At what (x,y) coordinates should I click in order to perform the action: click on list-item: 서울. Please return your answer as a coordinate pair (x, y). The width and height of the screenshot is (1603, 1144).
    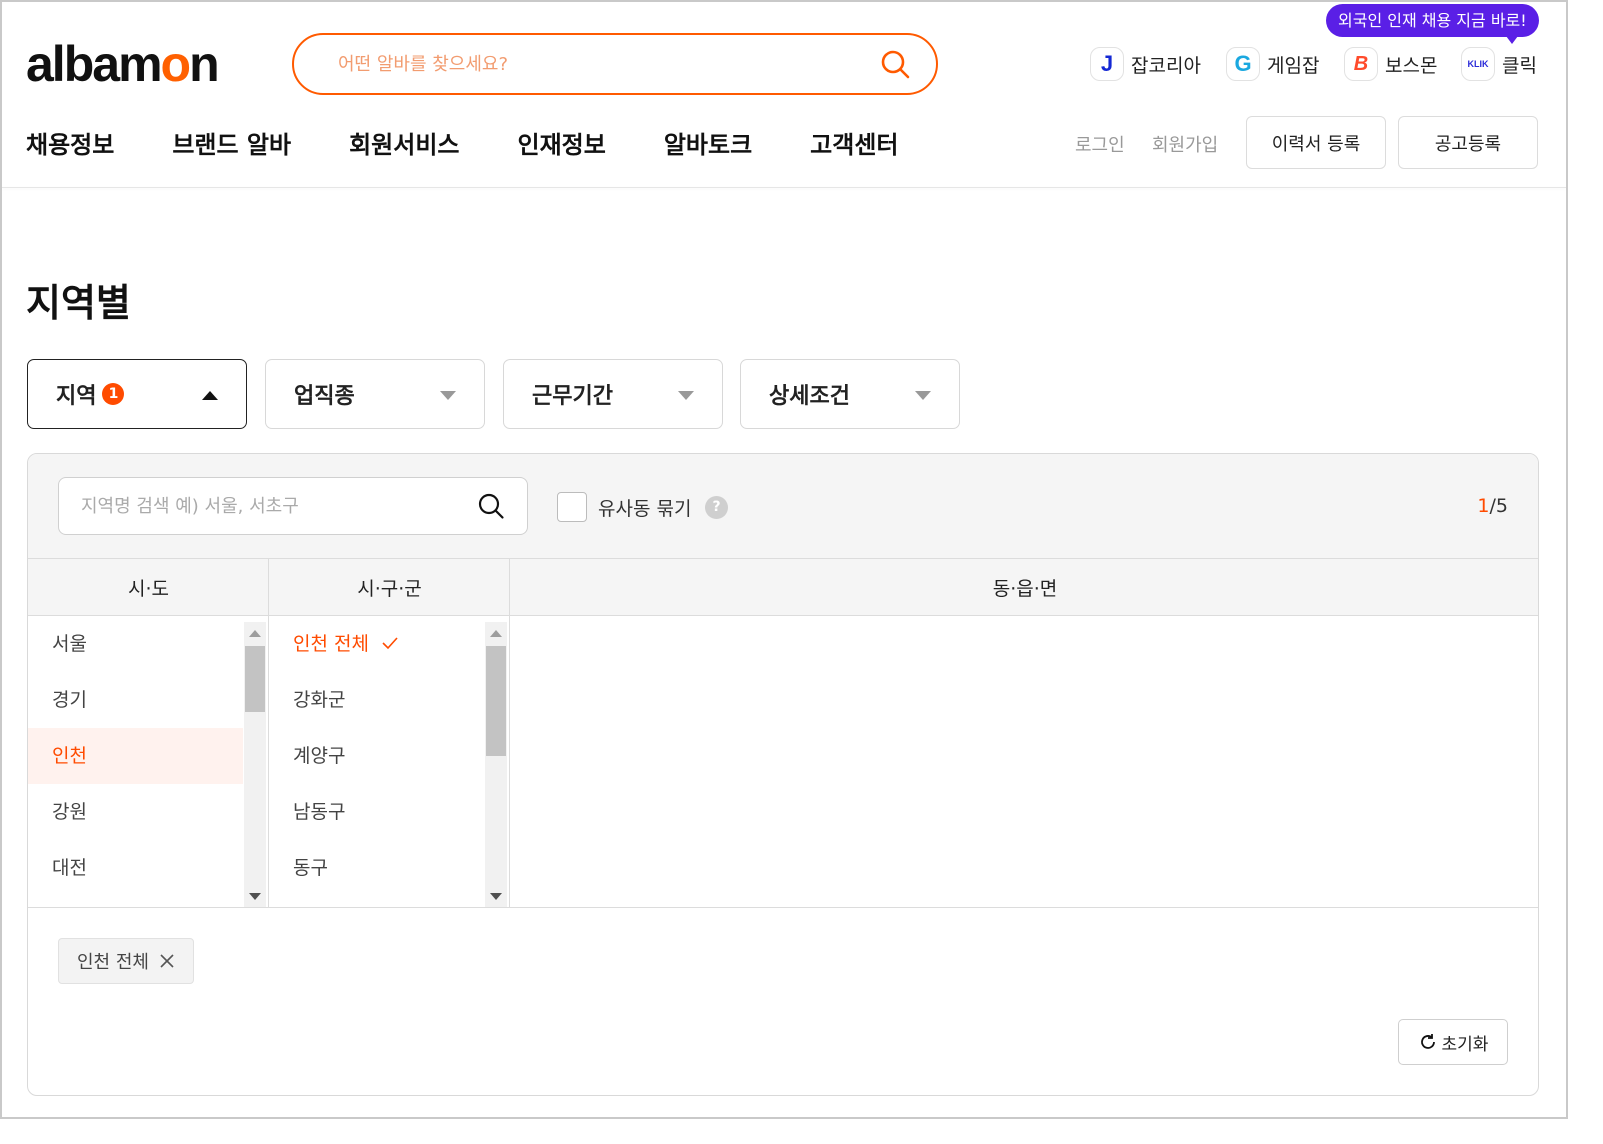
    Looking at the image, I should click on (135, 644).